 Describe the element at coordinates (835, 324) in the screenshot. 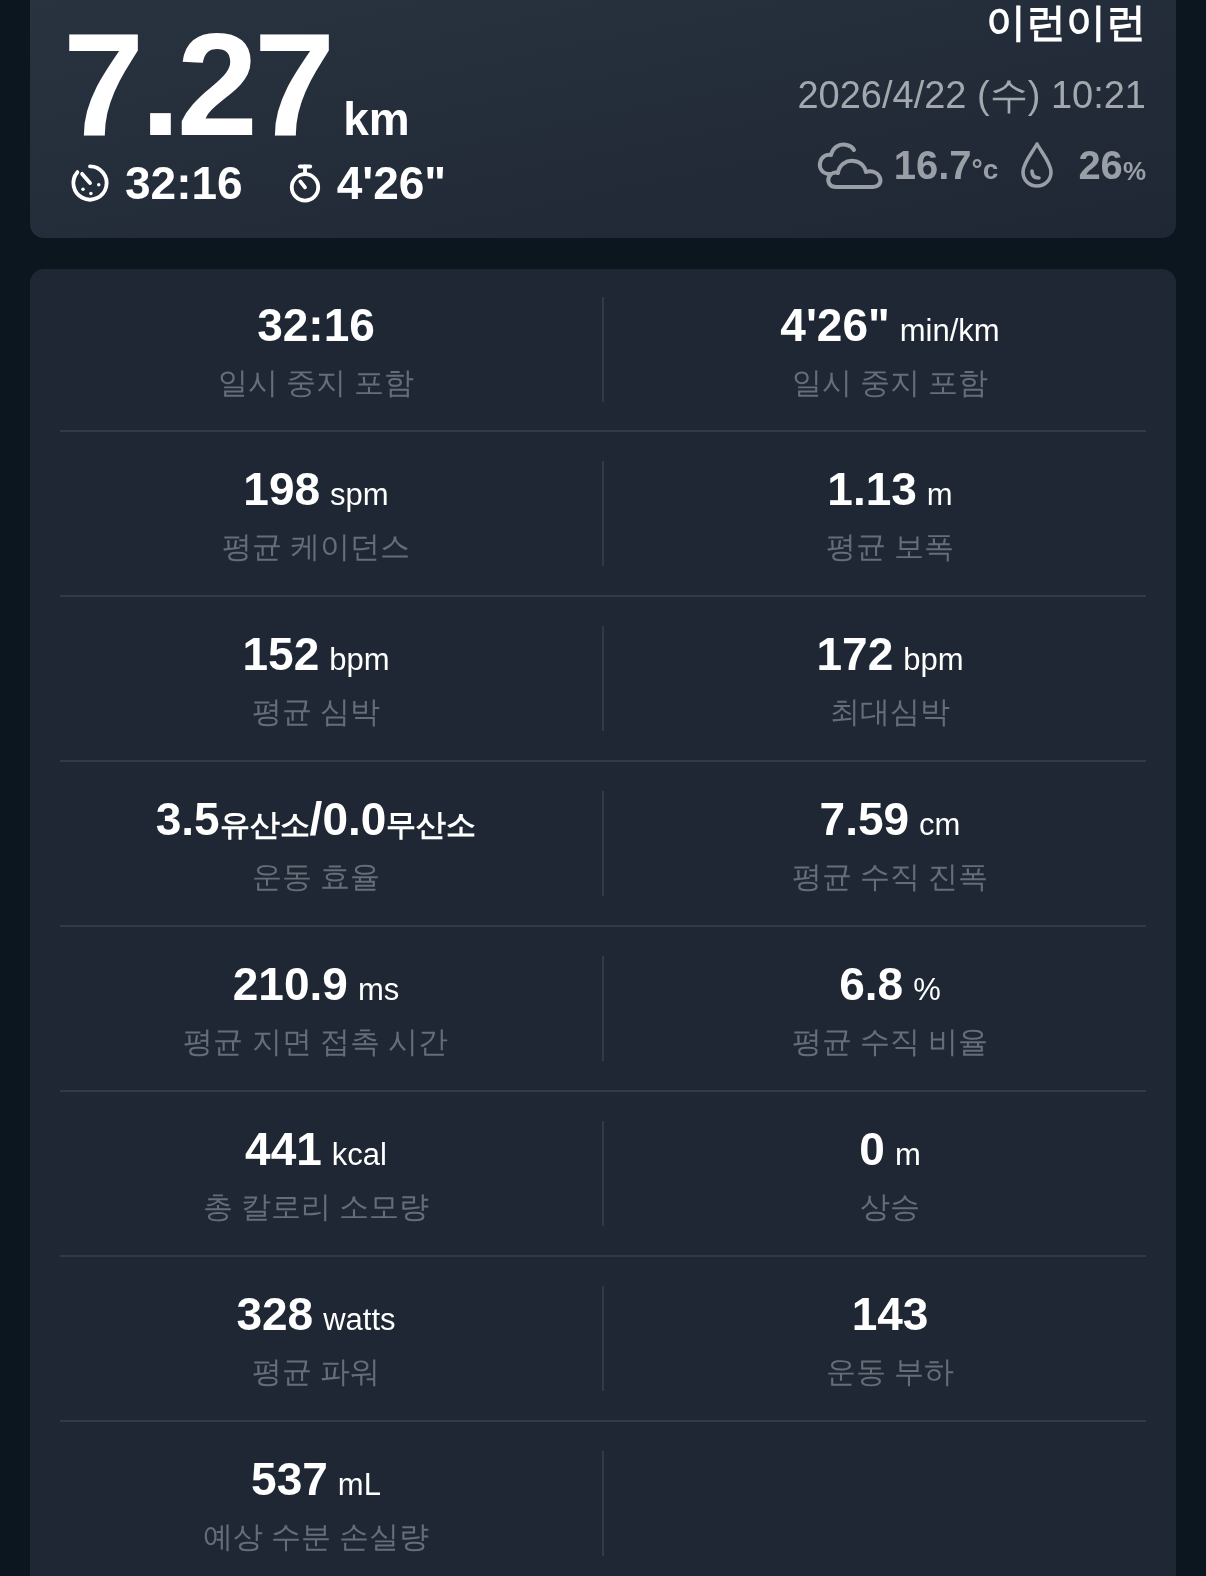

I see `metric-value: 4'26"` at that location.